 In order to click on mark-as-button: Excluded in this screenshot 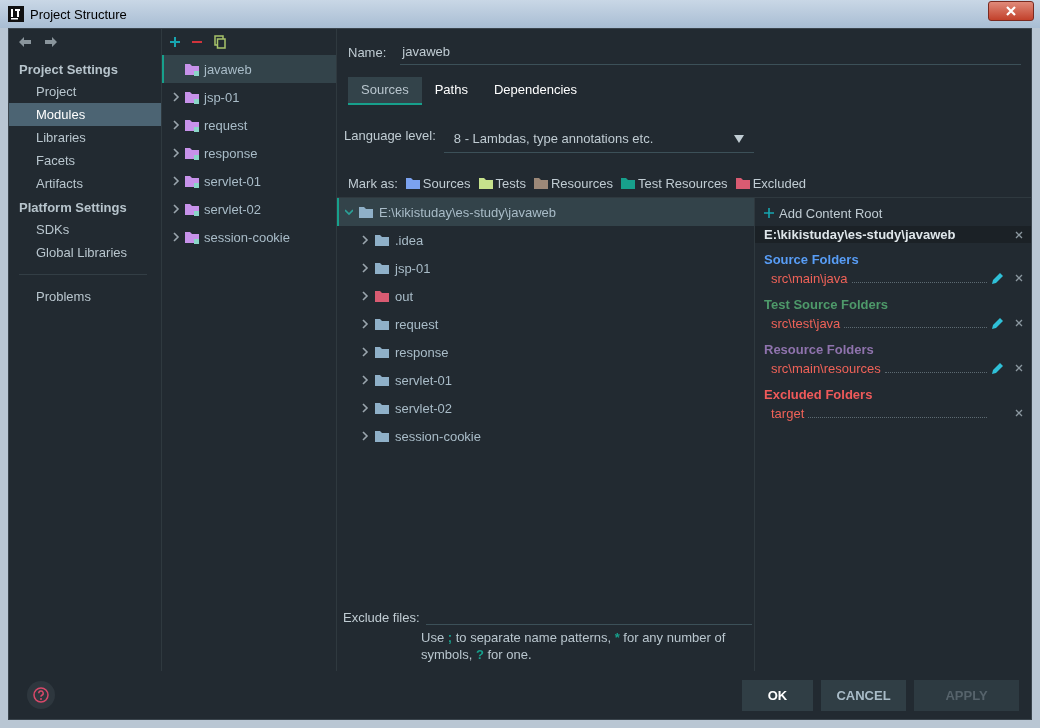, I will do `click(771, 183)`.